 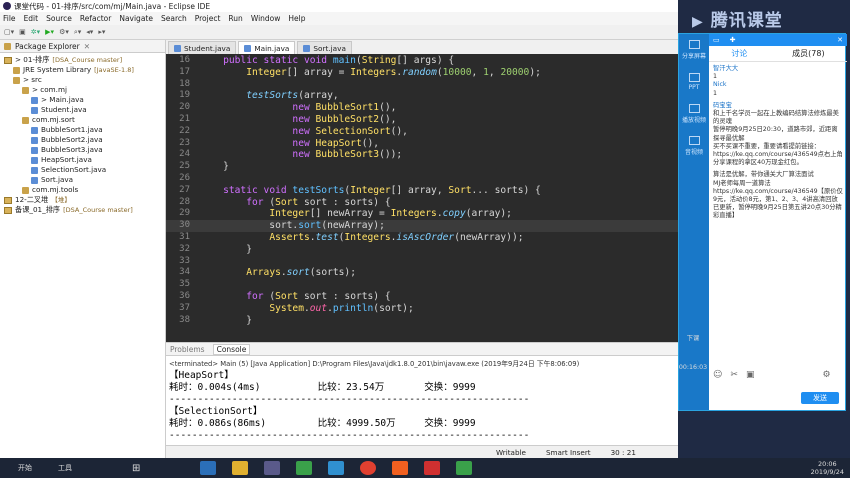 What do you see at coordinates (72, 139) in the screenshot?
I see `tree-item-label: BubbleSort2.java` at bounding box center [72, 139].